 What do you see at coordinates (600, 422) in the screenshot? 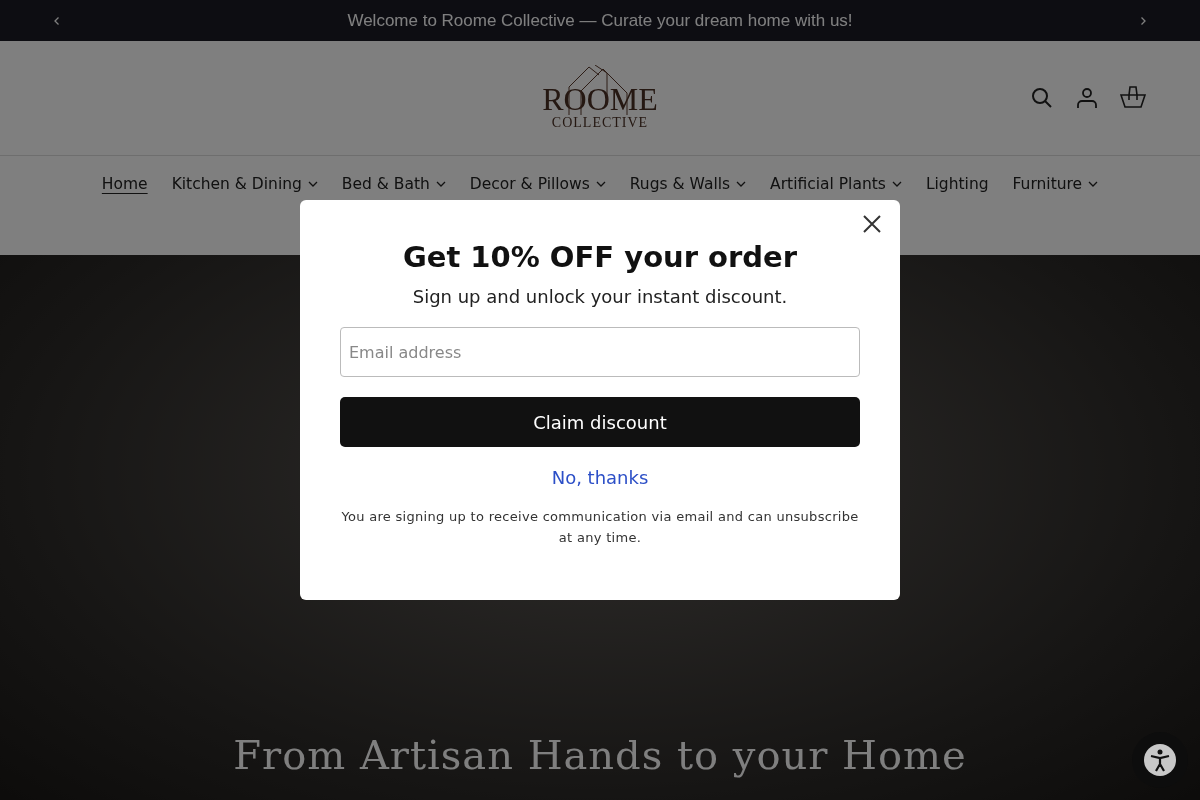
I see `claim-discount-button: Claim discount` at bounding box center [600, 422].